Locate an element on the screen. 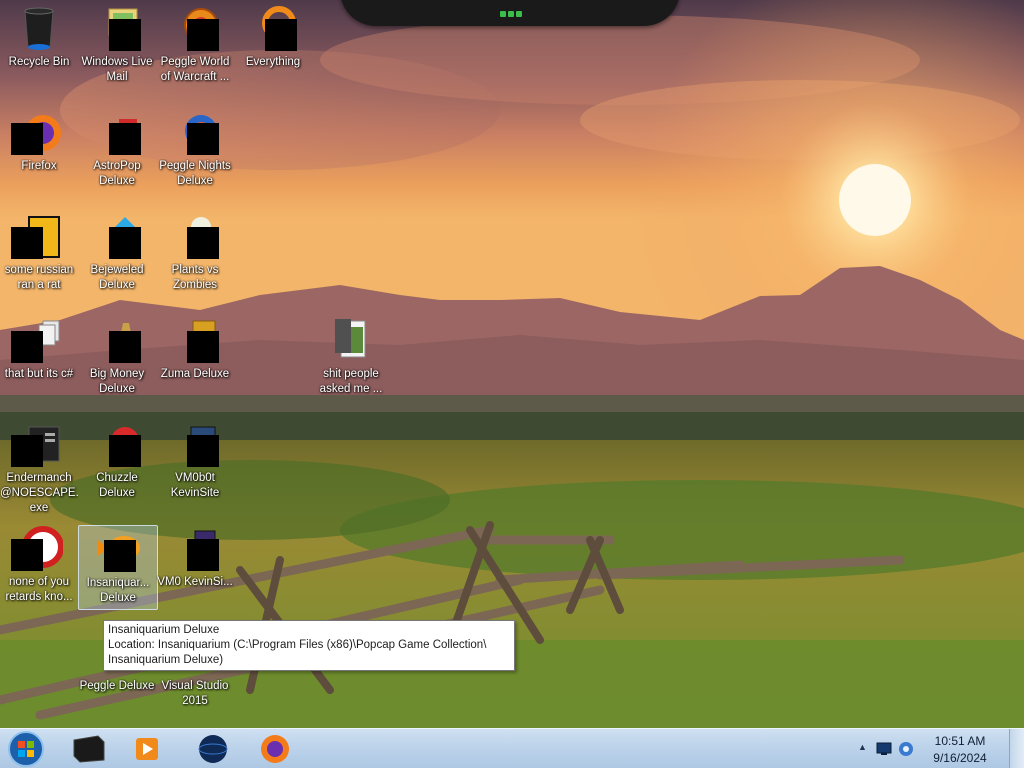 The width and height of the screenshot is (1024, 768). desktop-icon-script-file: some russian ran a rat is located at coordinates (39, 253).